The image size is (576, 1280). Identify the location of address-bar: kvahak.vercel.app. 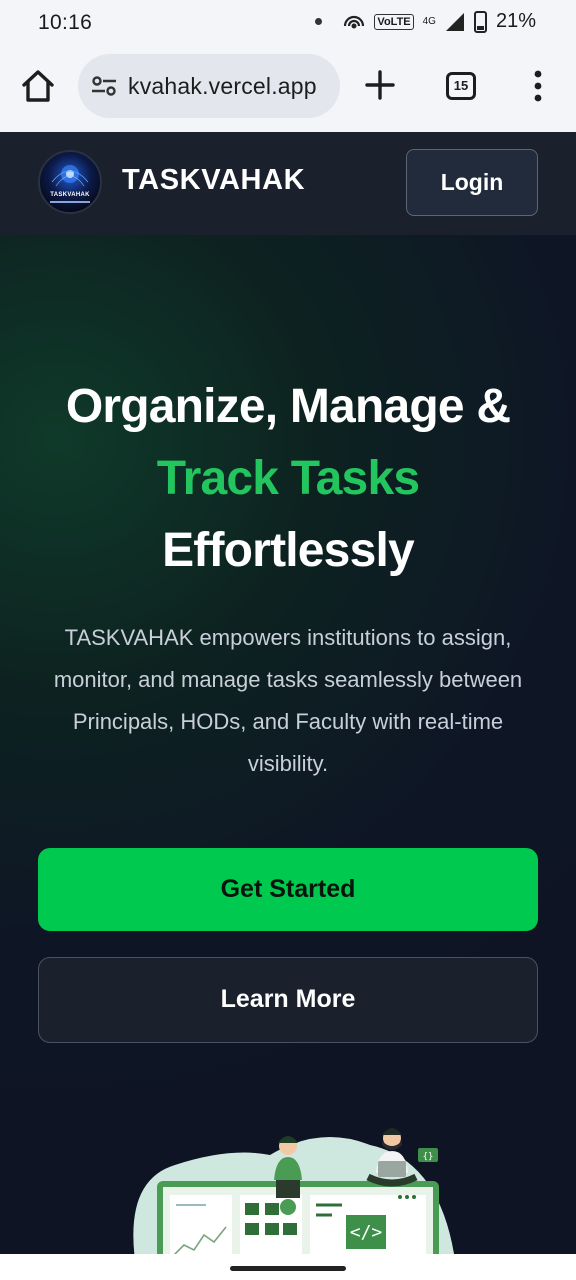
(209, 86).